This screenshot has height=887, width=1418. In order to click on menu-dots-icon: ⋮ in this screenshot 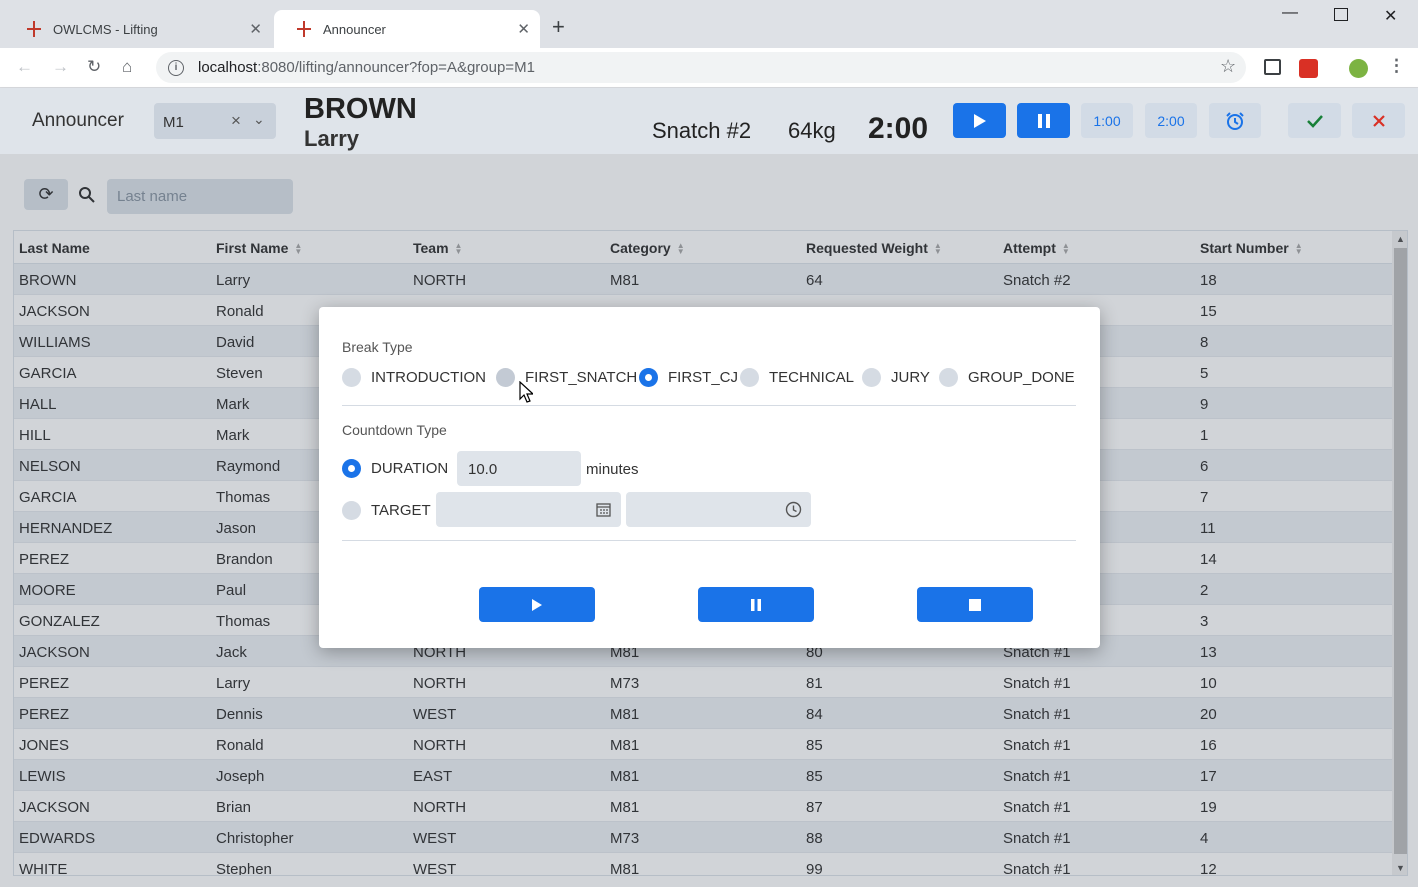, I will do `click(1396, 66)`.